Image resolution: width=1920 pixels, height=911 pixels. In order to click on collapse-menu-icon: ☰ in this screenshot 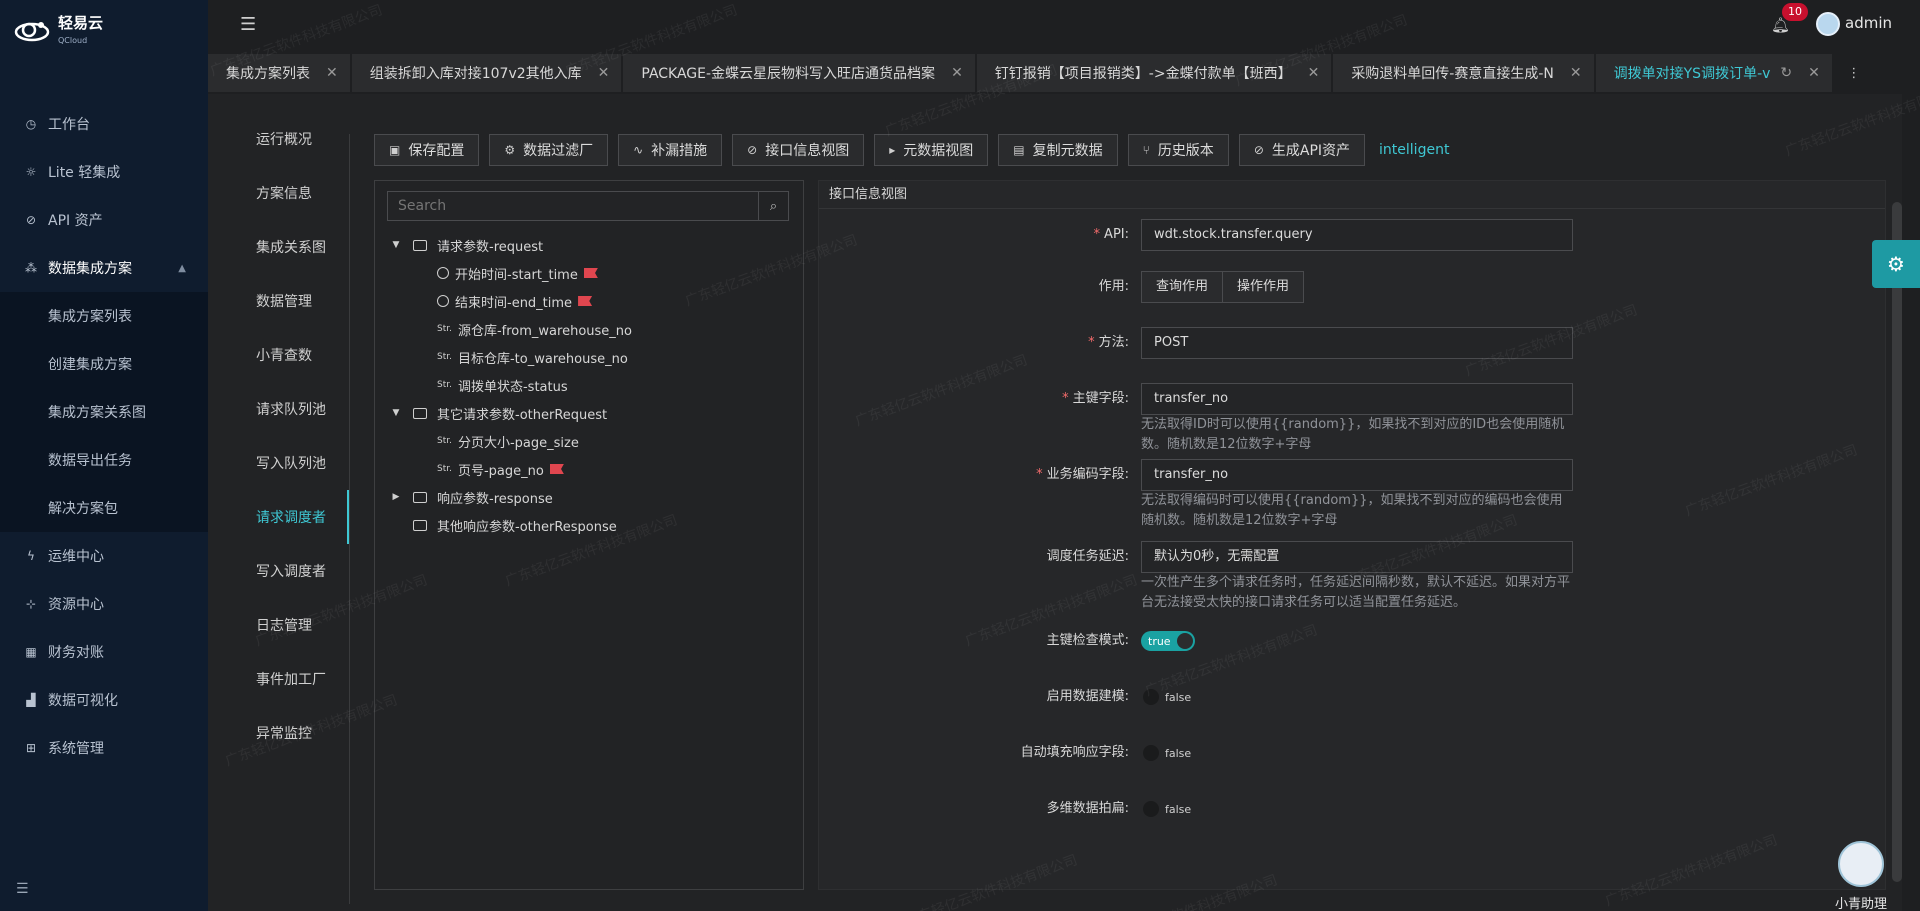, I will do `click(22, 889)`.